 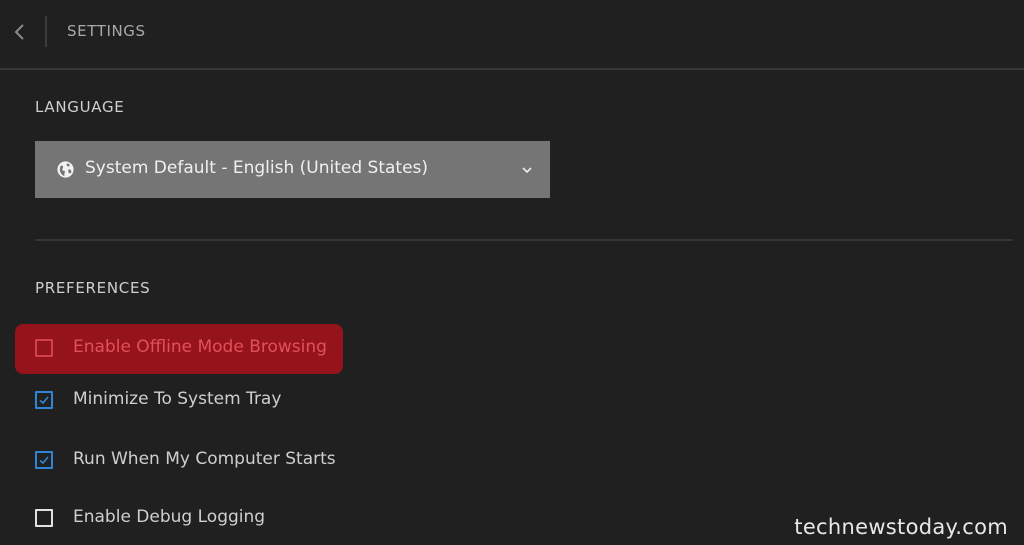 What do you see at coordinates (512, 35) in the screenshot?
I see `top-bar: SETTINGS` at bounding box center [512, 35].